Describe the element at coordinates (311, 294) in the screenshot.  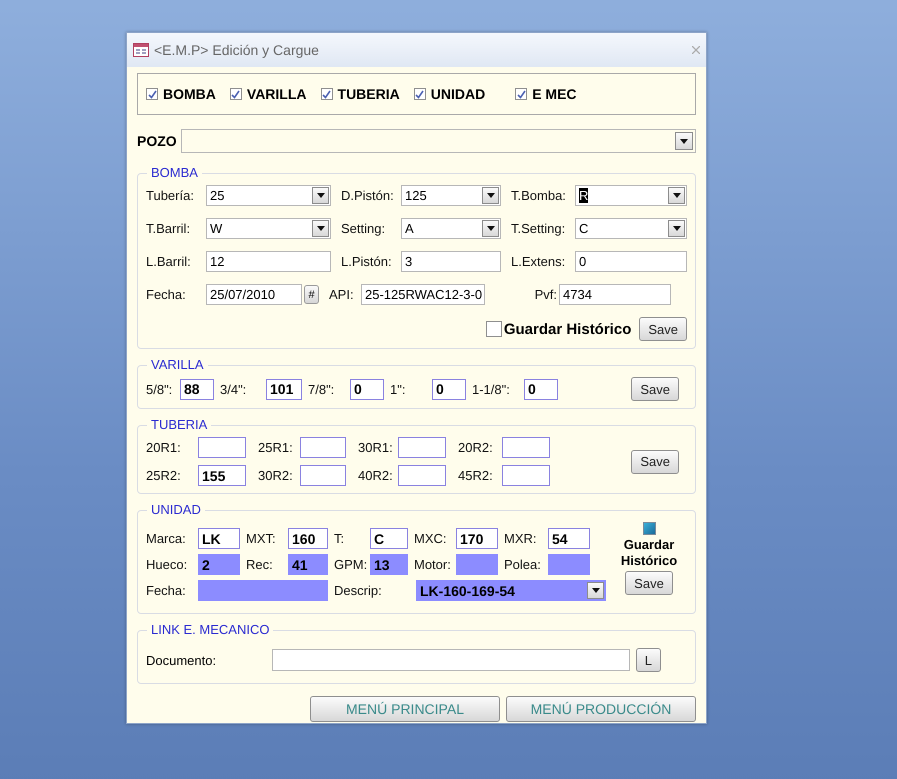
I see `calendar-button: #` at that location.